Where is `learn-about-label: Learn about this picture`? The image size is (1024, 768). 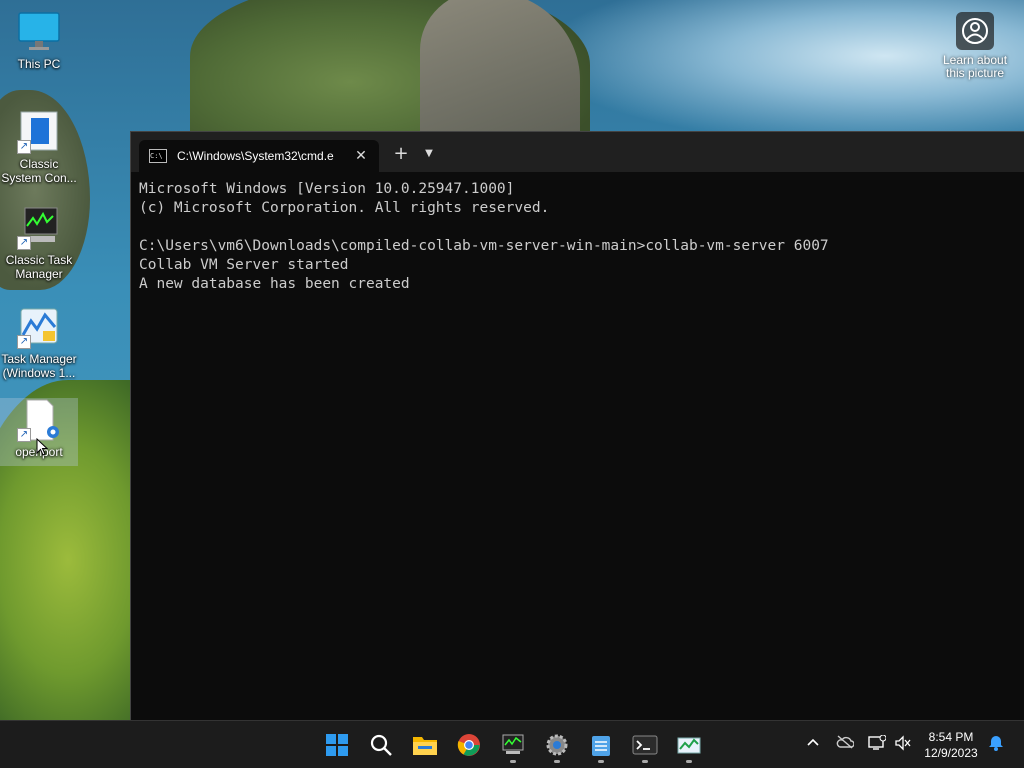
learn-about-label: Learn about this picture is located at coordinates (975, 66).